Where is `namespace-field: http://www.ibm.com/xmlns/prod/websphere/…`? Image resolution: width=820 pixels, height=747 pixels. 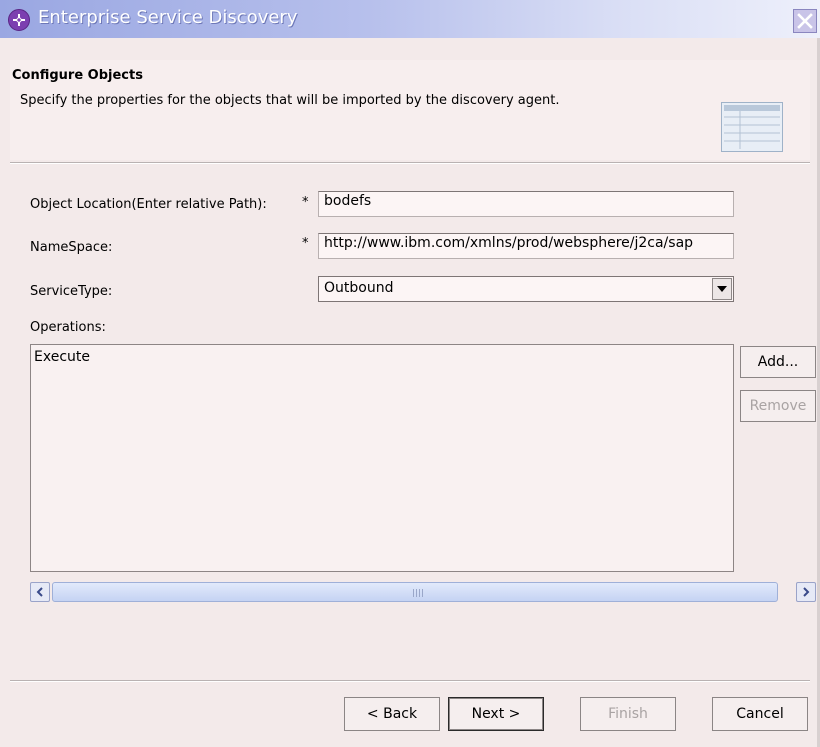 namespace-field: http://www.ibm.com/xmlns/prod/websphere/… is located at coordinates (526, 246).